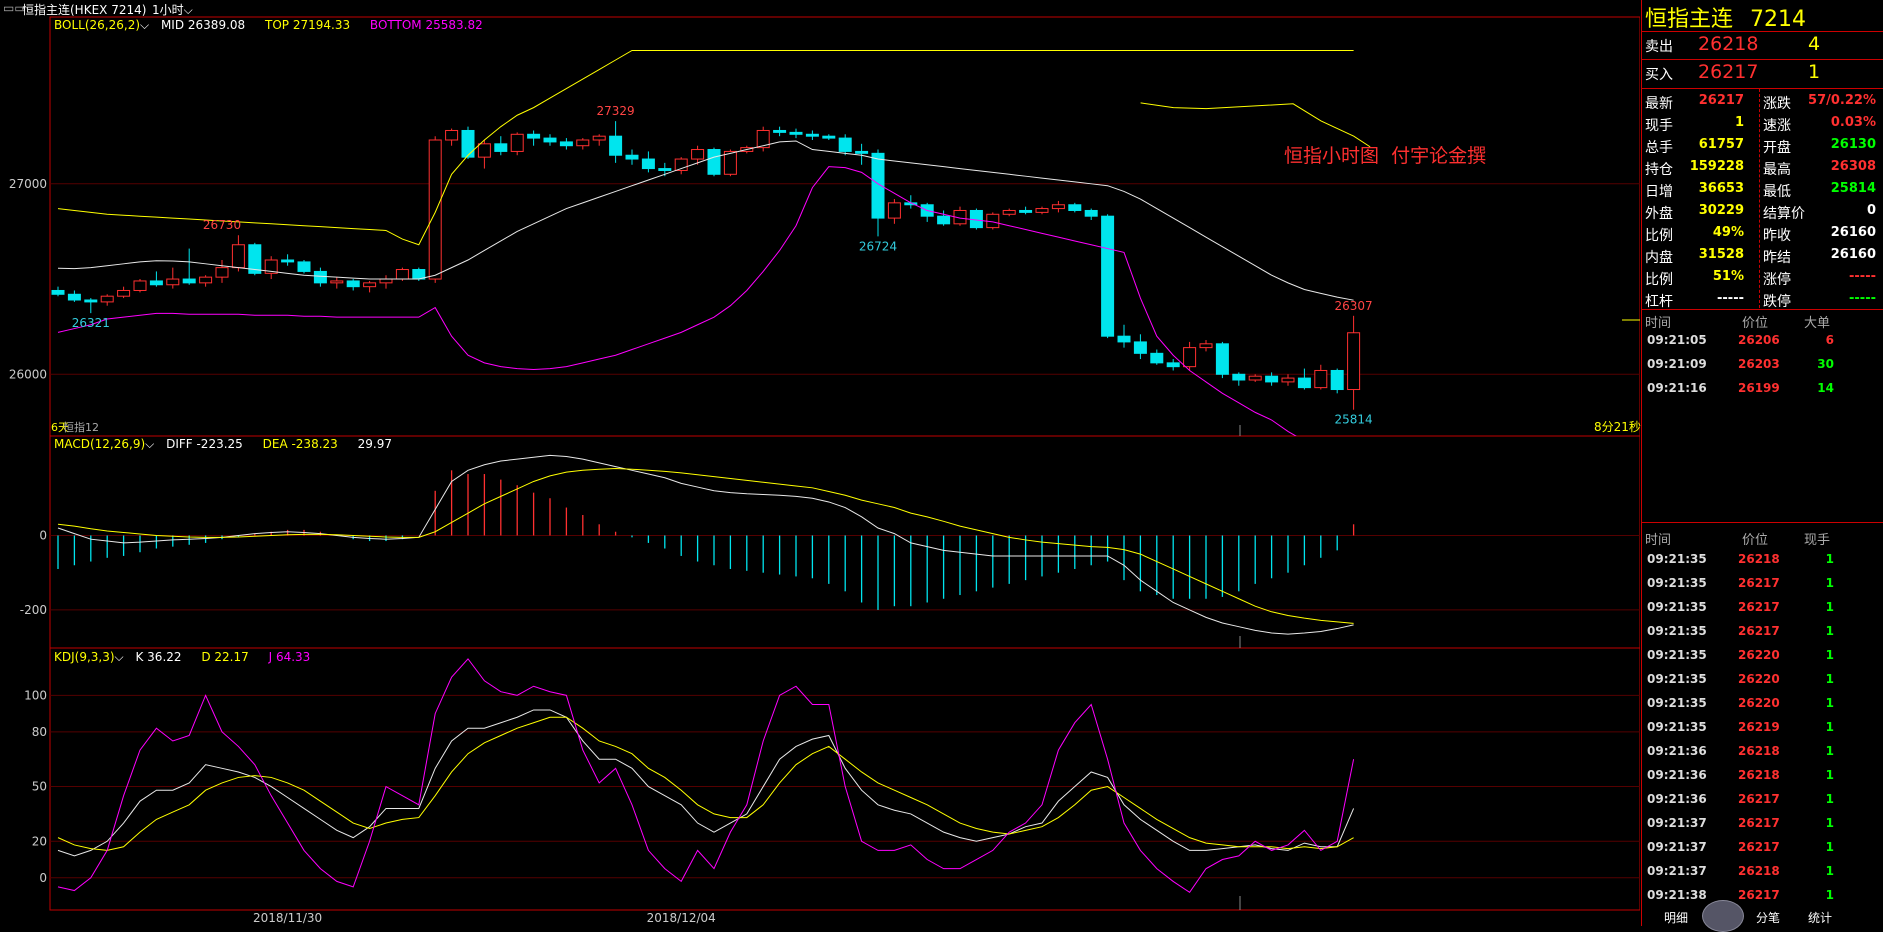 The height and width of the screenshot is (932, 1883). Describe the element at coordinates (705, 220) in the screenshot. I see `boll-mid-line` at that location.